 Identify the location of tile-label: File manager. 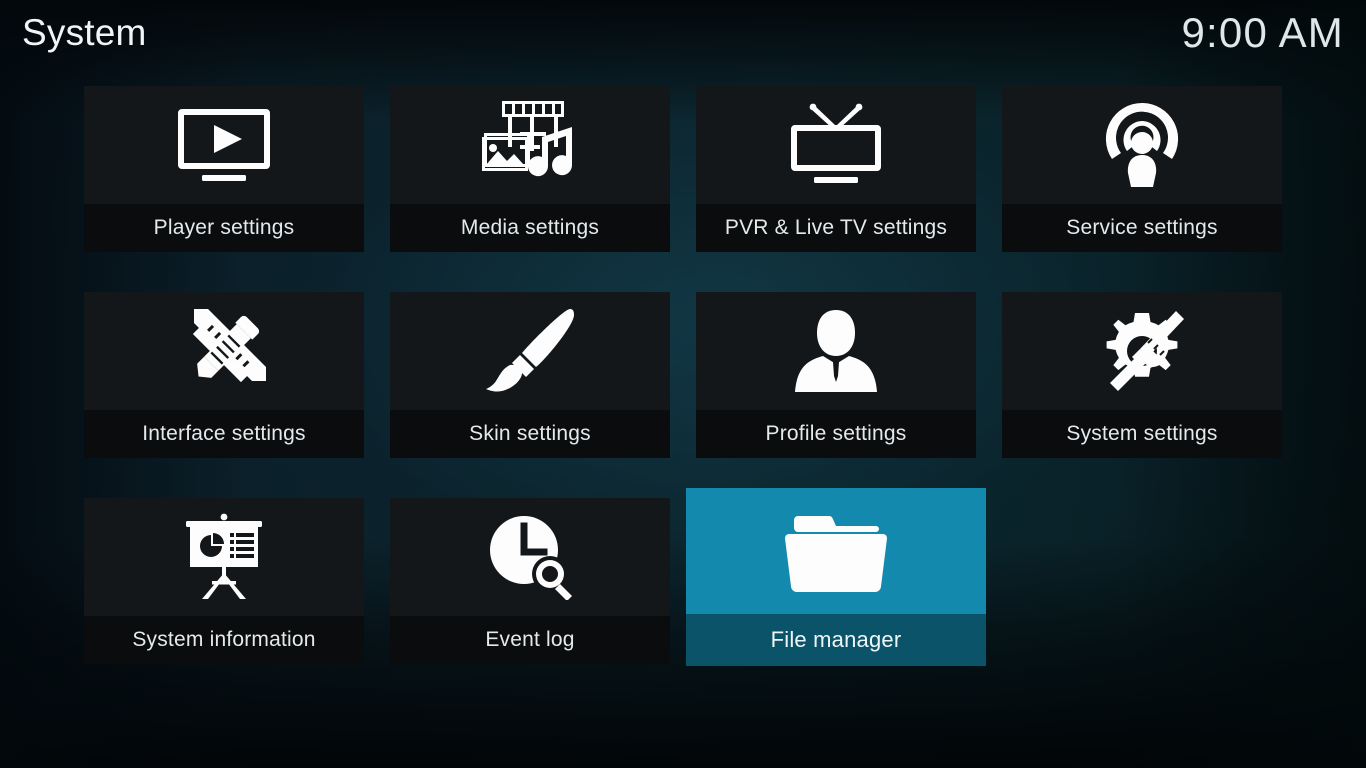
(836, 639).